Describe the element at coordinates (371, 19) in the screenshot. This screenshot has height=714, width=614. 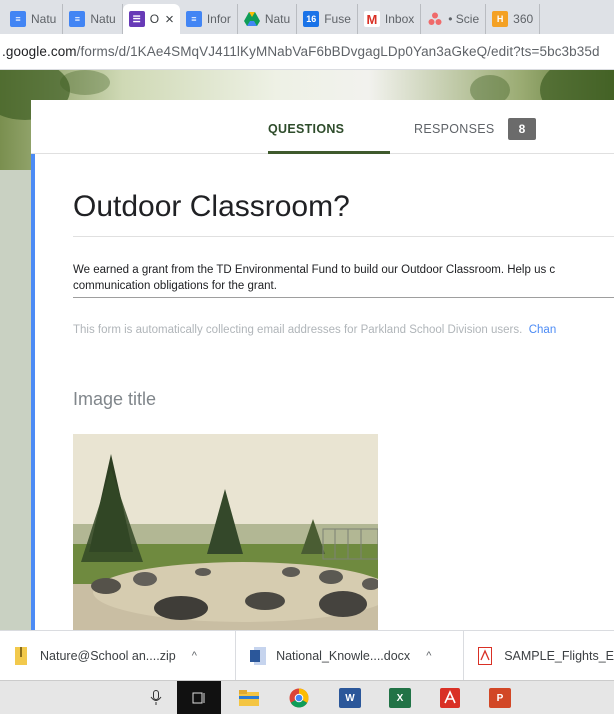
I see `gmail-icon: M` at that location.